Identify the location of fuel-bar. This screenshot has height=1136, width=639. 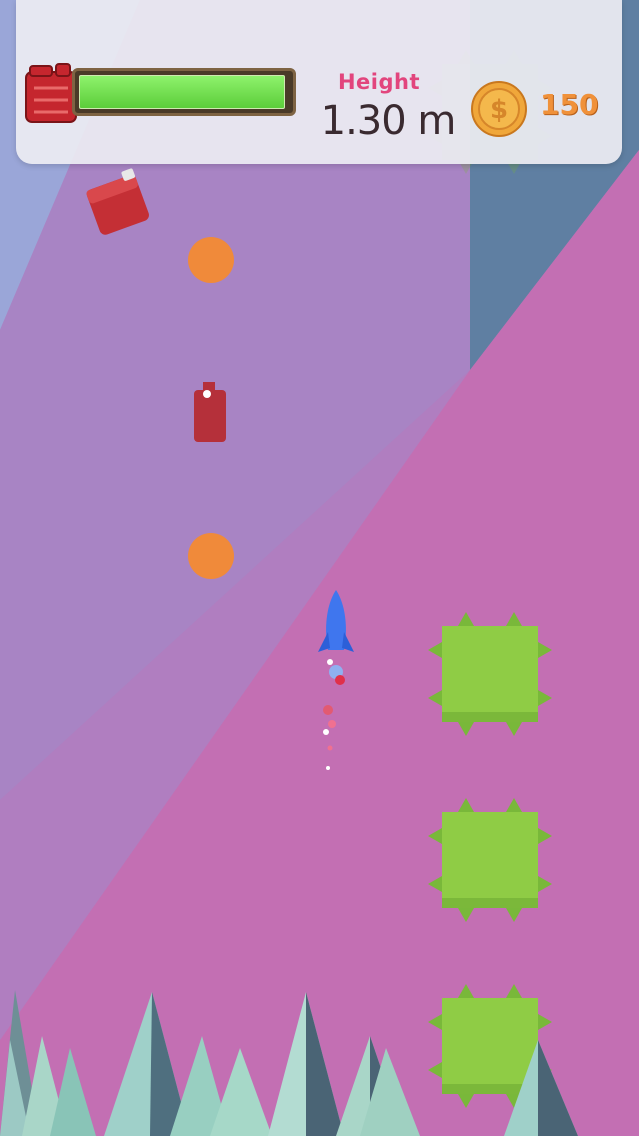
(184, 92).